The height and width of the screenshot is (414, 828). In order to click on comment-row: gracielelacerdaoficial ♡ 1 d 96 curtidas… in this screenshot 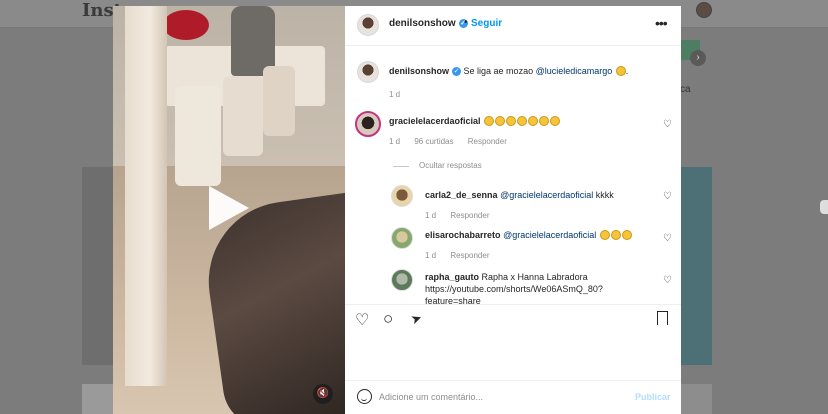, I will do `click(513, 129)`.